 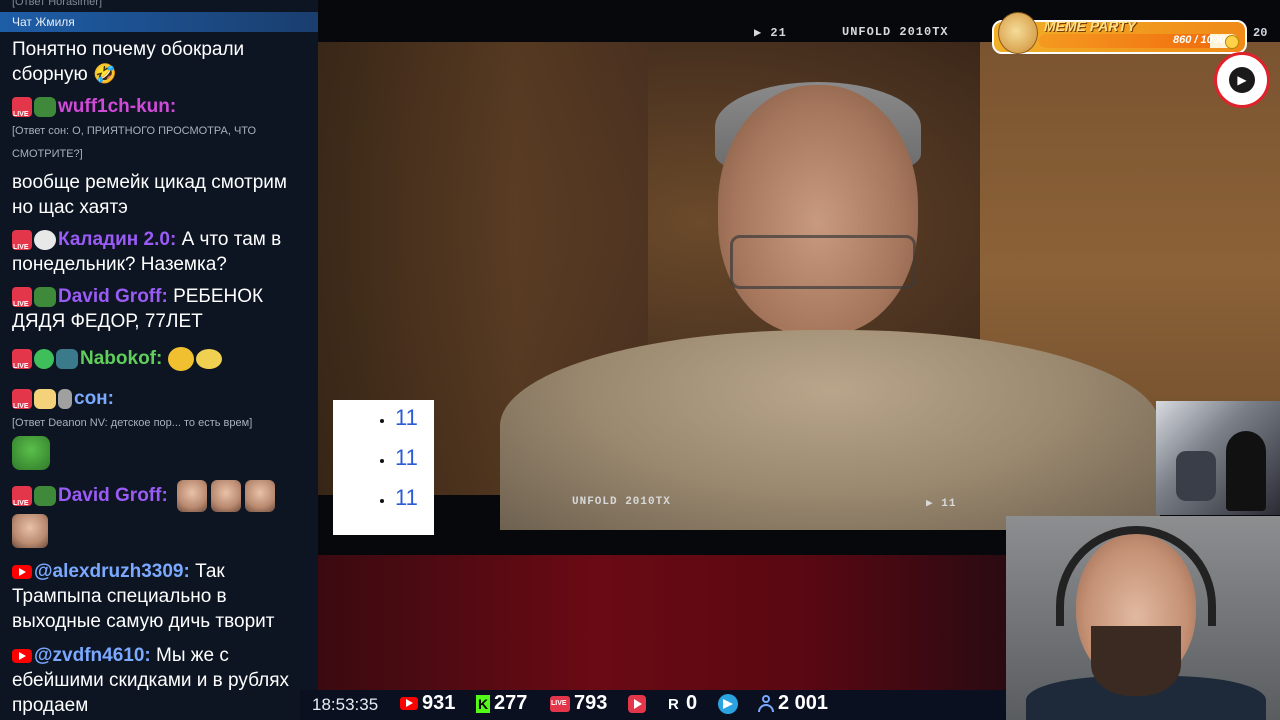 What do you see at coordinates (1232, 42) in the screenshot?
I see `coin-icon` at bounding box center [1232, 42].